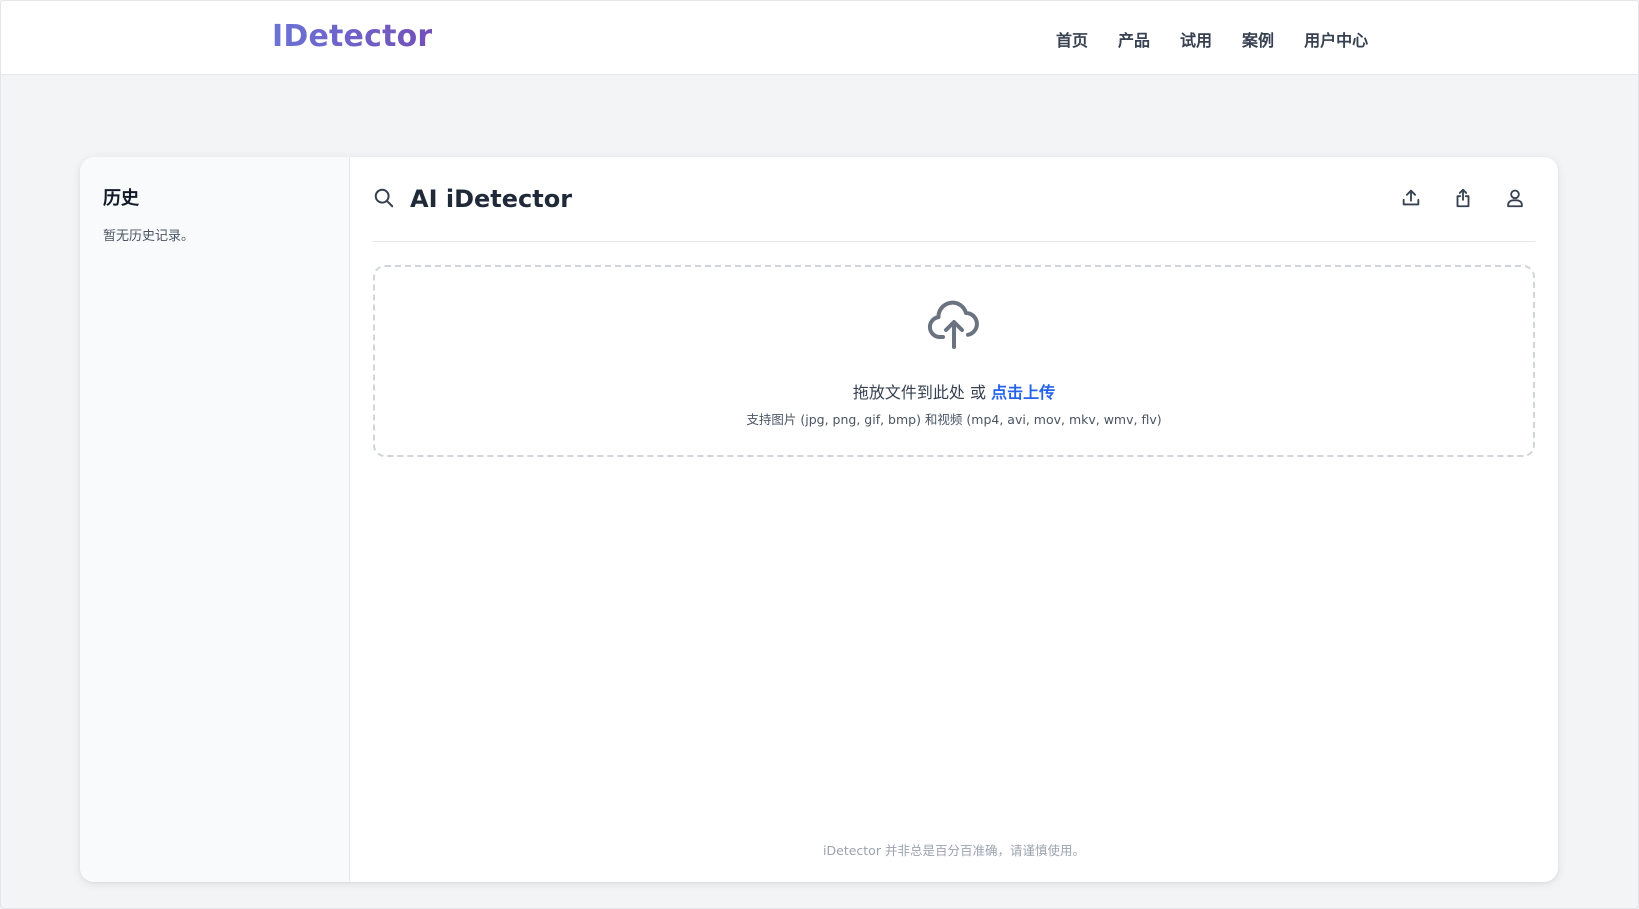  Describe the element at coordinates (1196, 39) in the screenshot. I see `nav-link-trial: 试用` at that location.